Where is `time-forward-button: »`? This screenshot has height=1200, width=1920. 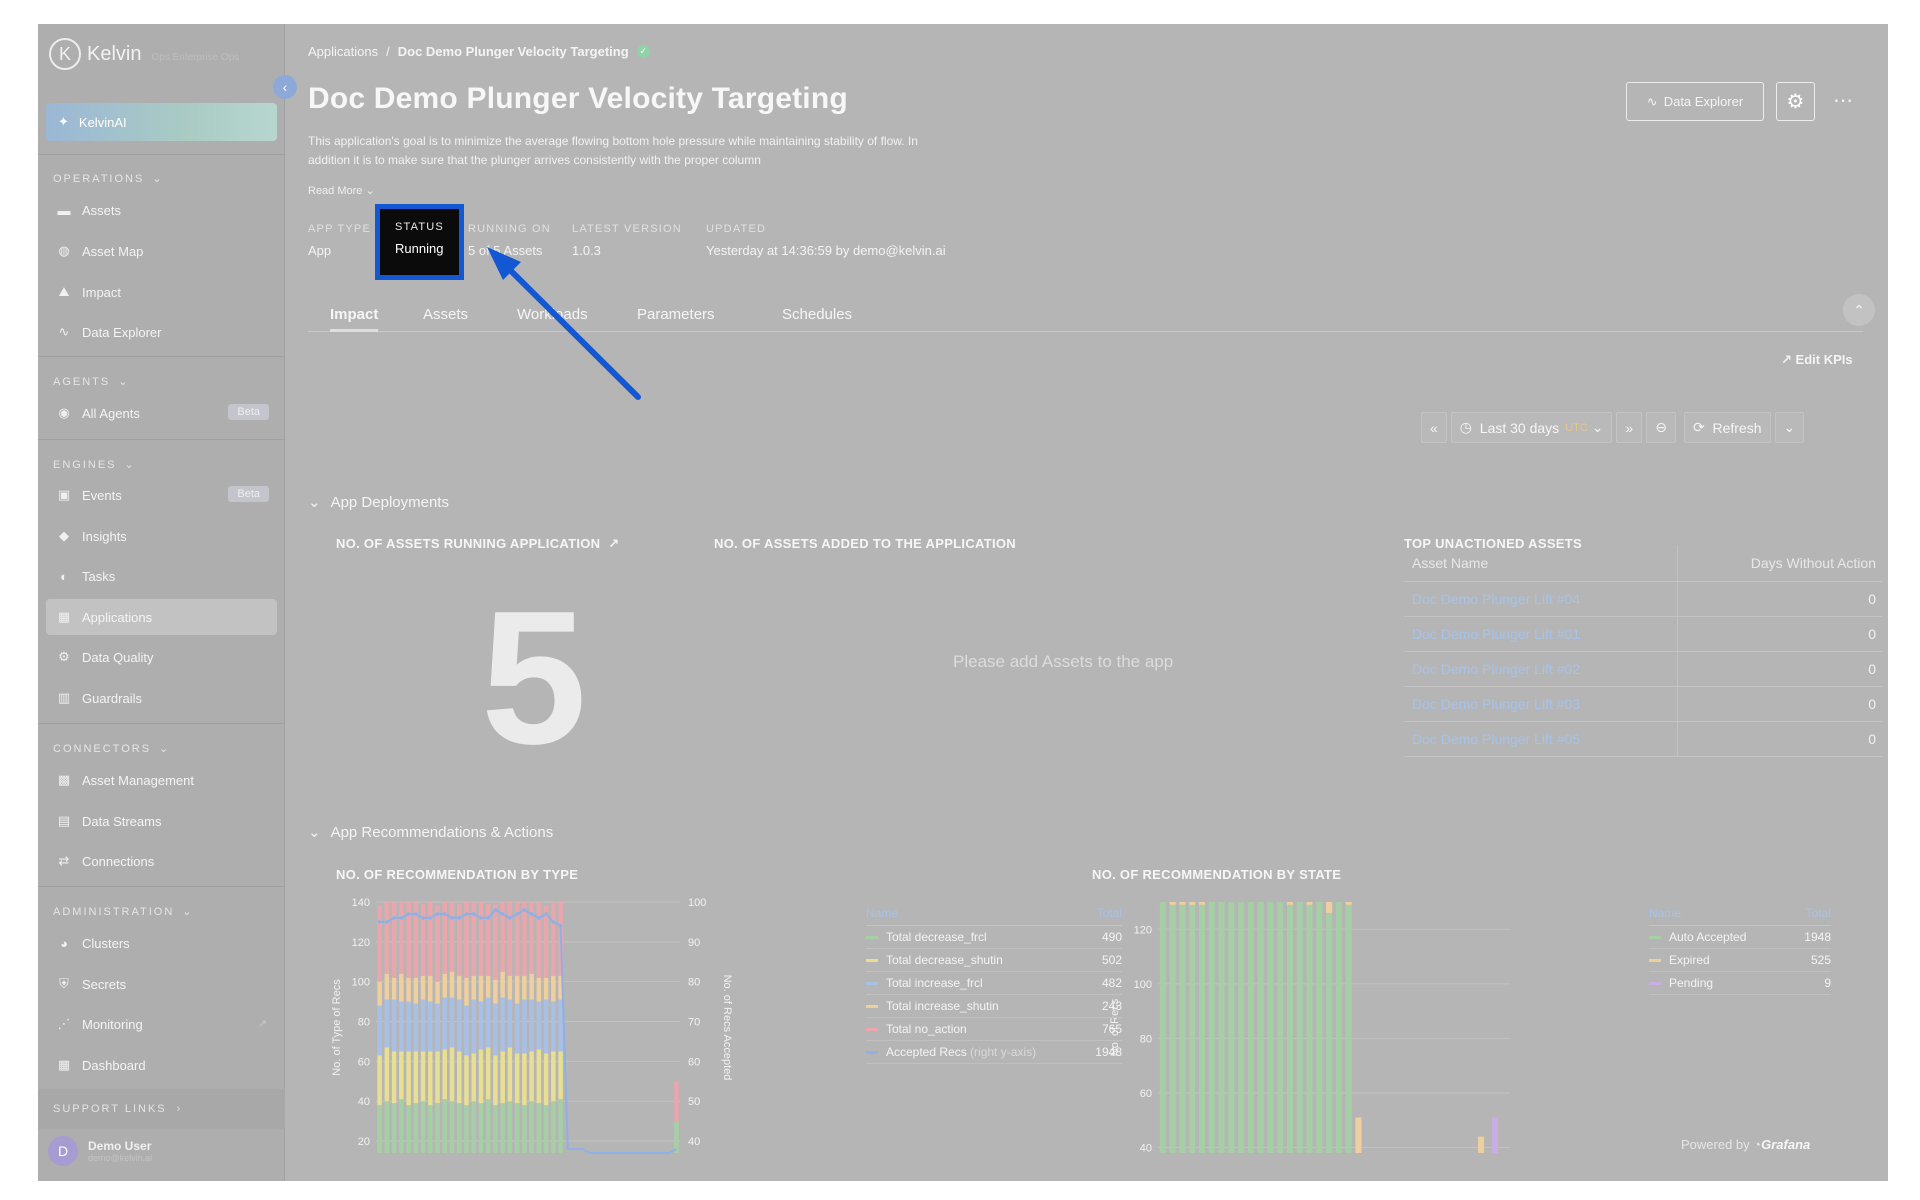 time-forward-button: » is located at coordinates (1629, 427).